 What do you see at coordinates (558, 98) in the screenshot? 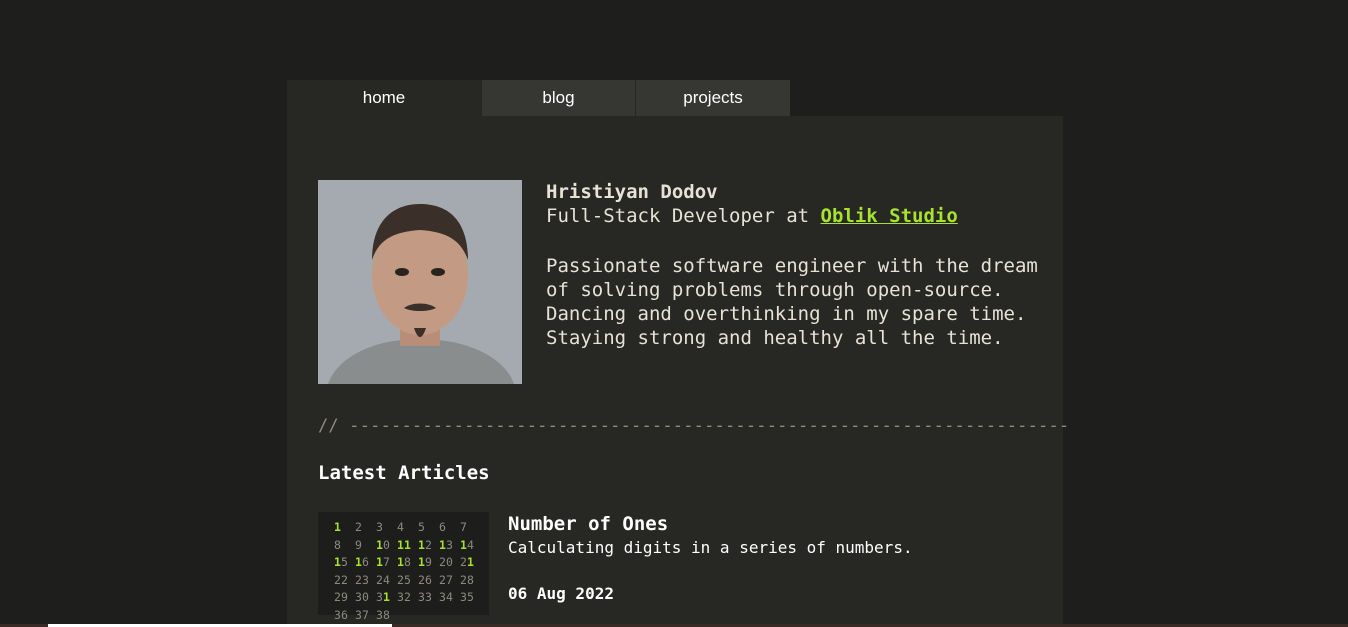
I see `tab-blog: blog` at bounding box center [558, 98].